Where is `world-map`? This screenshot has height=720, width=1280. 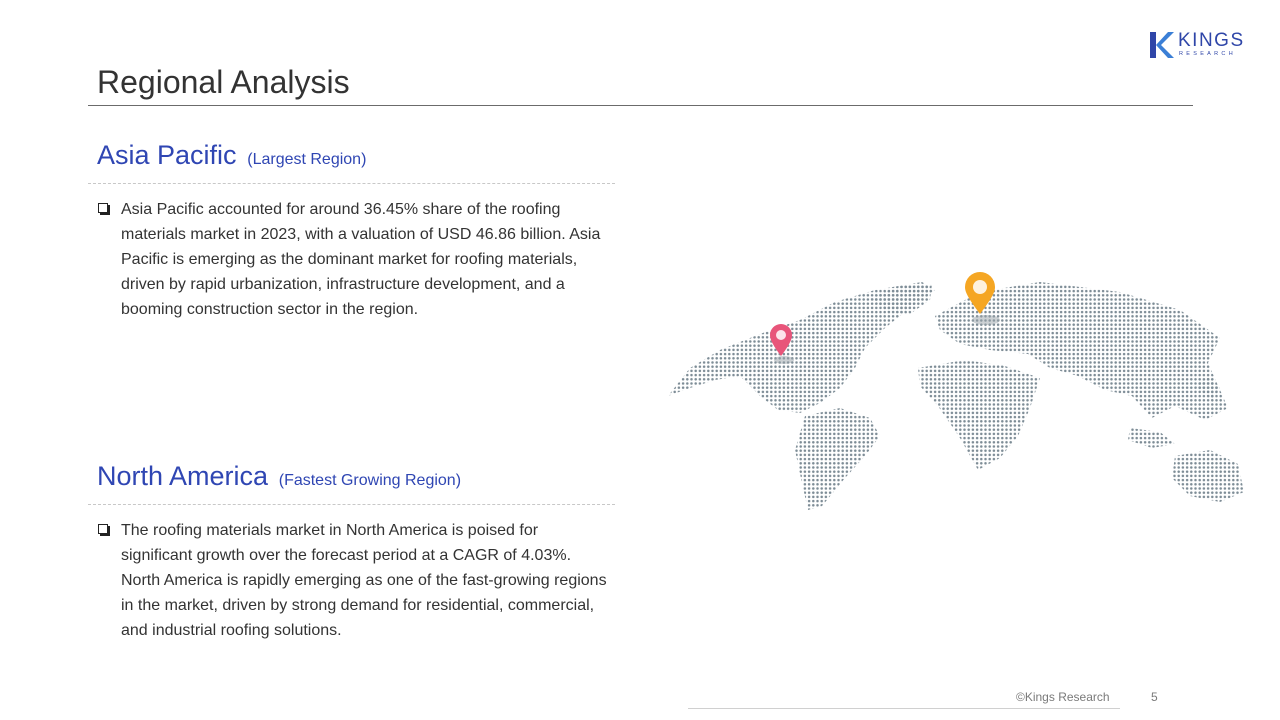 world-map is located at coordinates (956, 391).